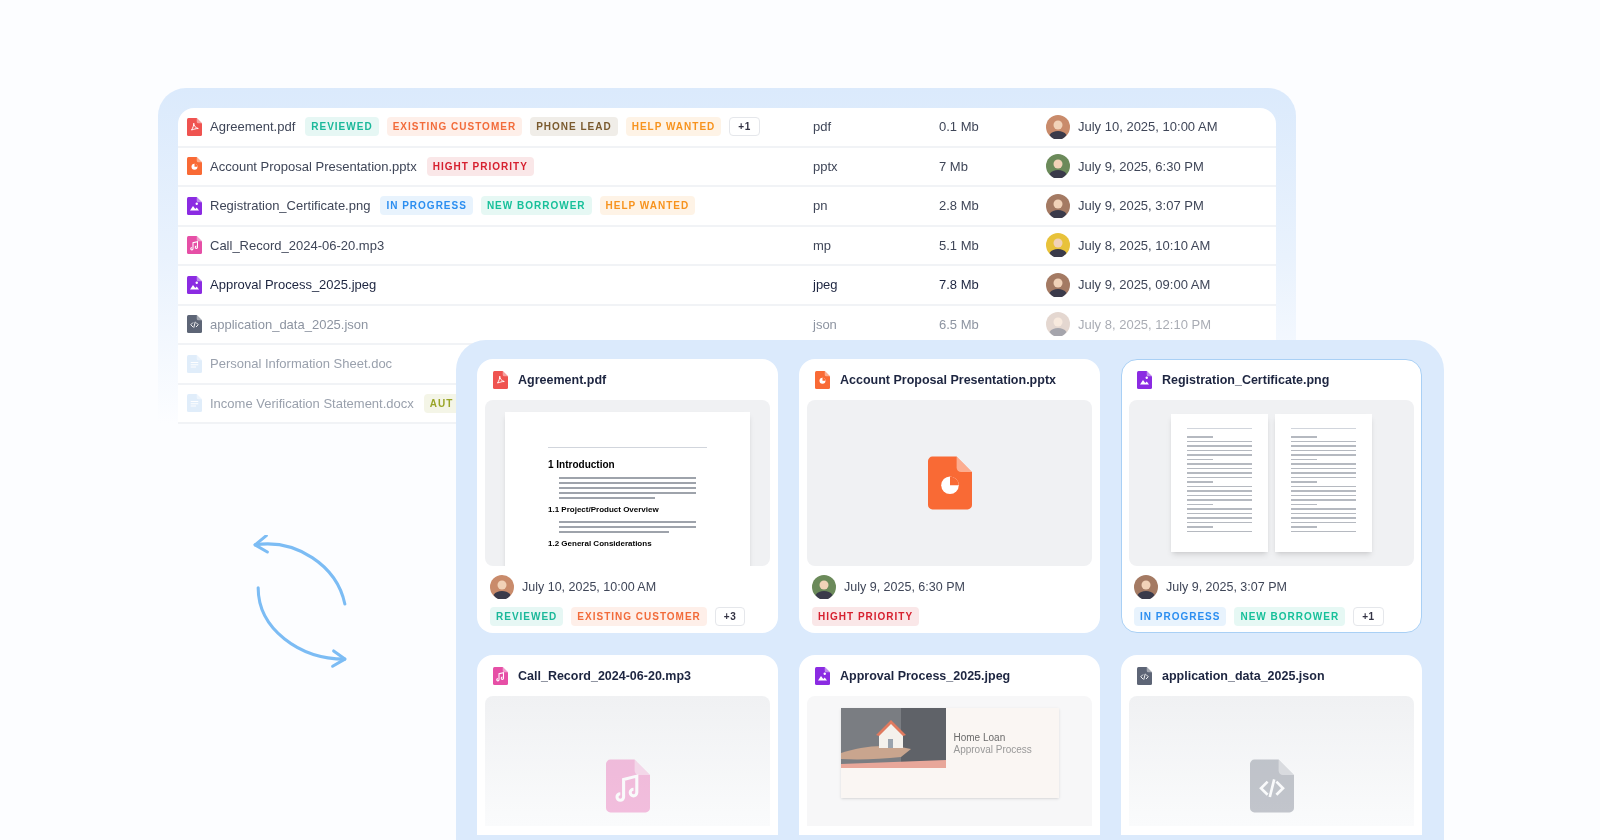  Describe the element at coordinates (823, 127) in the screenshot. I see `file-type: pdf` at that location.